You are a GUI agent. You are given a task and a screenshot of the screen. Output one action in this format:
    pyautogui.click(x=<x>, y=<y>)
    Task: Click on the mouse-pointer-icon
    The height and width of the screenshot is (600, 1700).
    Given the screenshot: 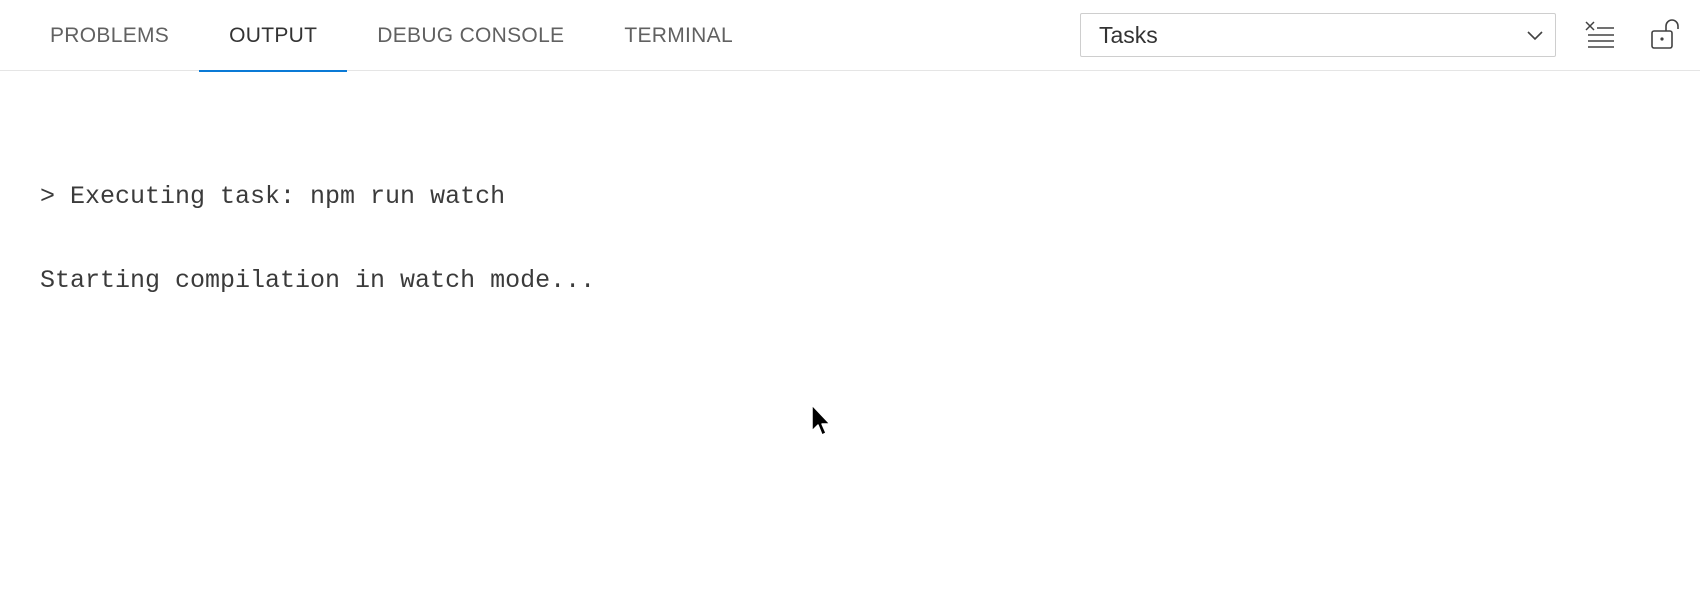 What is the action you would take?
    pyautogui.click(x=823, y=421)
    